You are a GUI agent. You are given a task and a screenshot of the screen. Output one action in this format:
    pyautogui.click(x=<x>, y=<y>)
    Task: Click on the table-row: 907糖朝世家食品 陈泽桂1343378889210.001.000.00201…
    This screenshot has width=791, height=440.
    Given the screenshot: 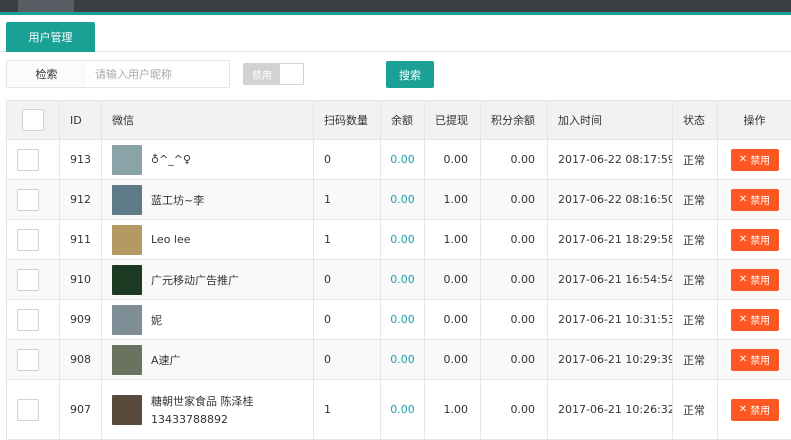 What is the action you would take?
    pyautogui.click(x=399, y=410)
    